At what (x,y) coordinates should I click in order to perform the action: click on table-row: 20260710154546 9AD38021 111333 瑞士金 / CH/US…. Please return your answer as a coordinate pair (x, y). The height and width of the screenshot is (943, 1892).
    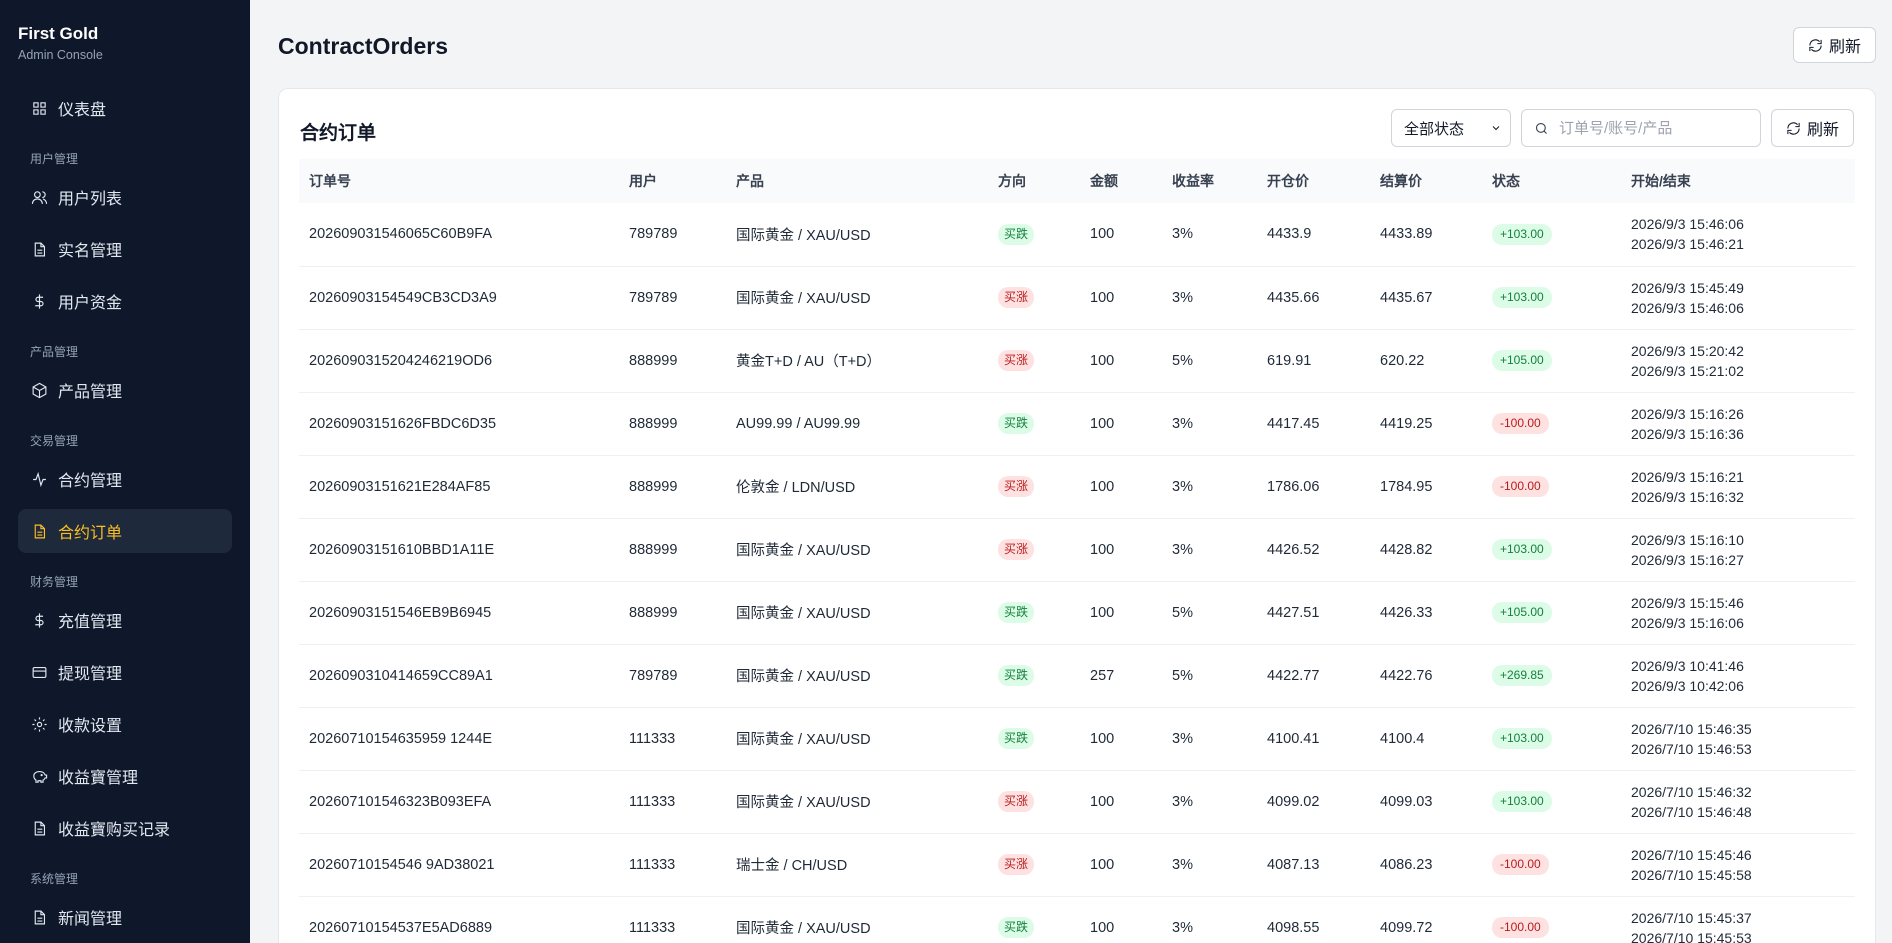
    Looking at the image, I should click on (1077, 865).